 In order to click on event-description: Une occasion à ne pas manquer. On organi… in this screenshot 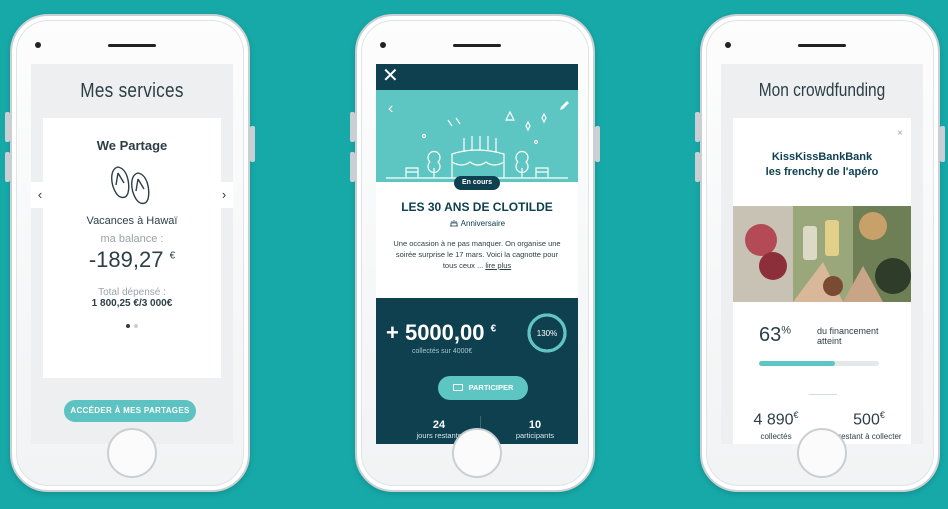, I will do `click(477, 254)`.